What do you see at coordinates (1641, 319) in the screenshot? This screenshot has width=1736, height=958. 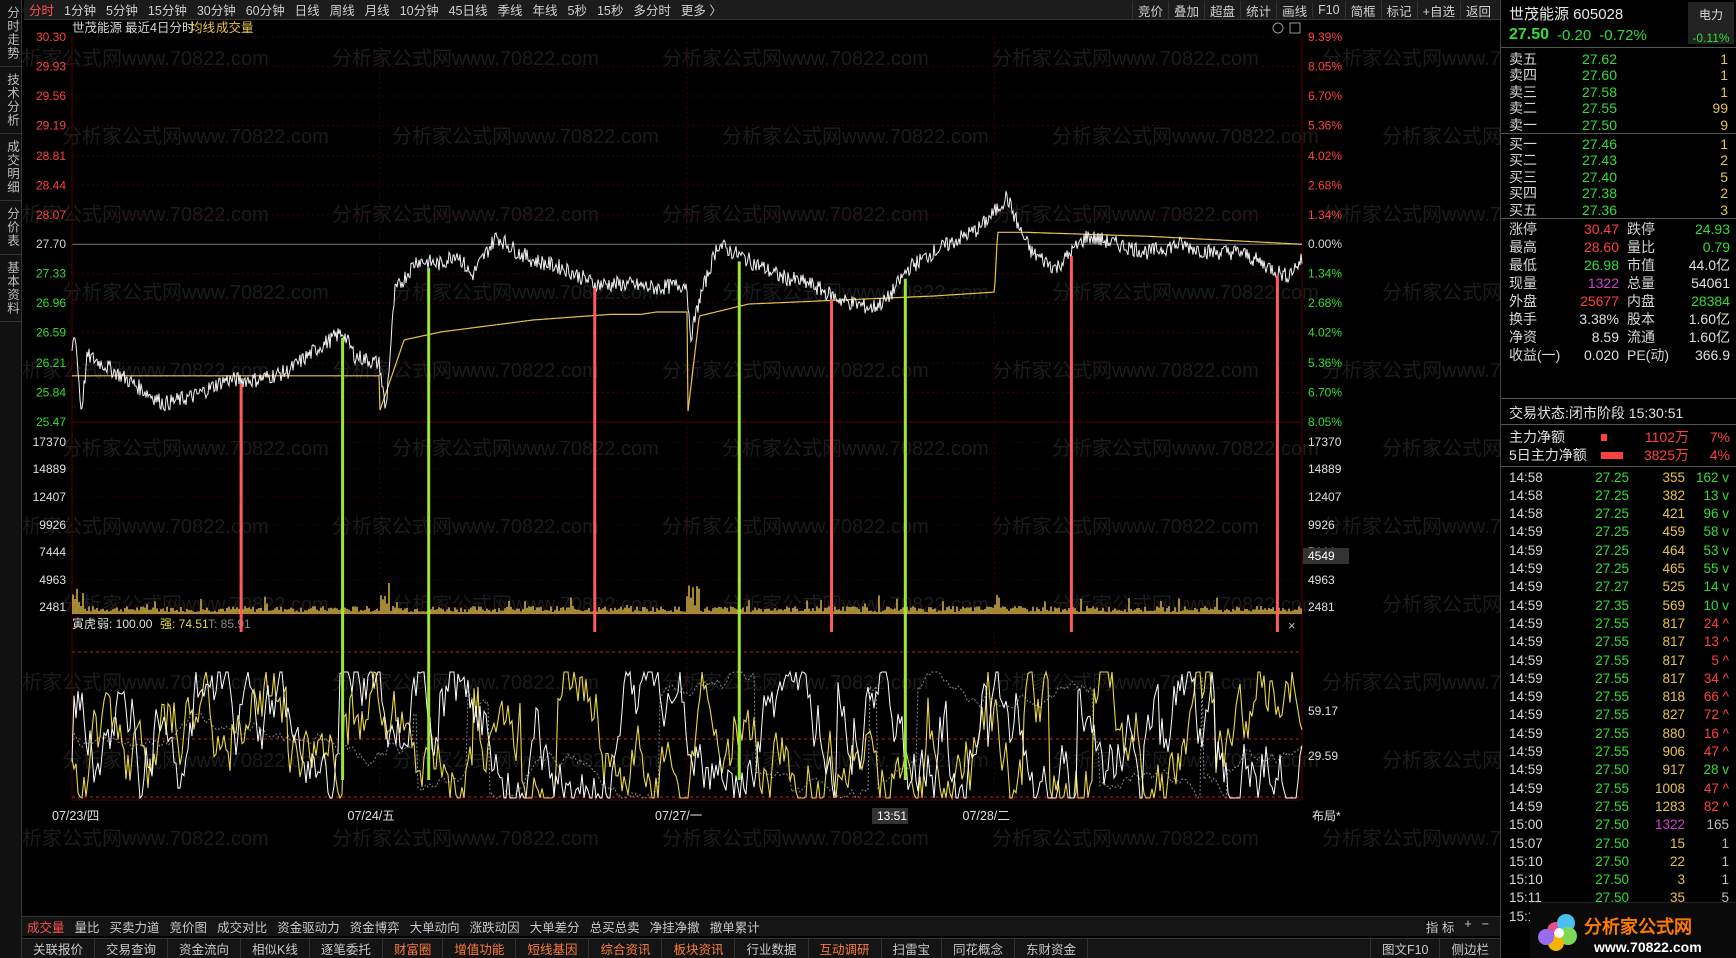 I see `stat-label: 股本` at bounding box center [1641, 319].